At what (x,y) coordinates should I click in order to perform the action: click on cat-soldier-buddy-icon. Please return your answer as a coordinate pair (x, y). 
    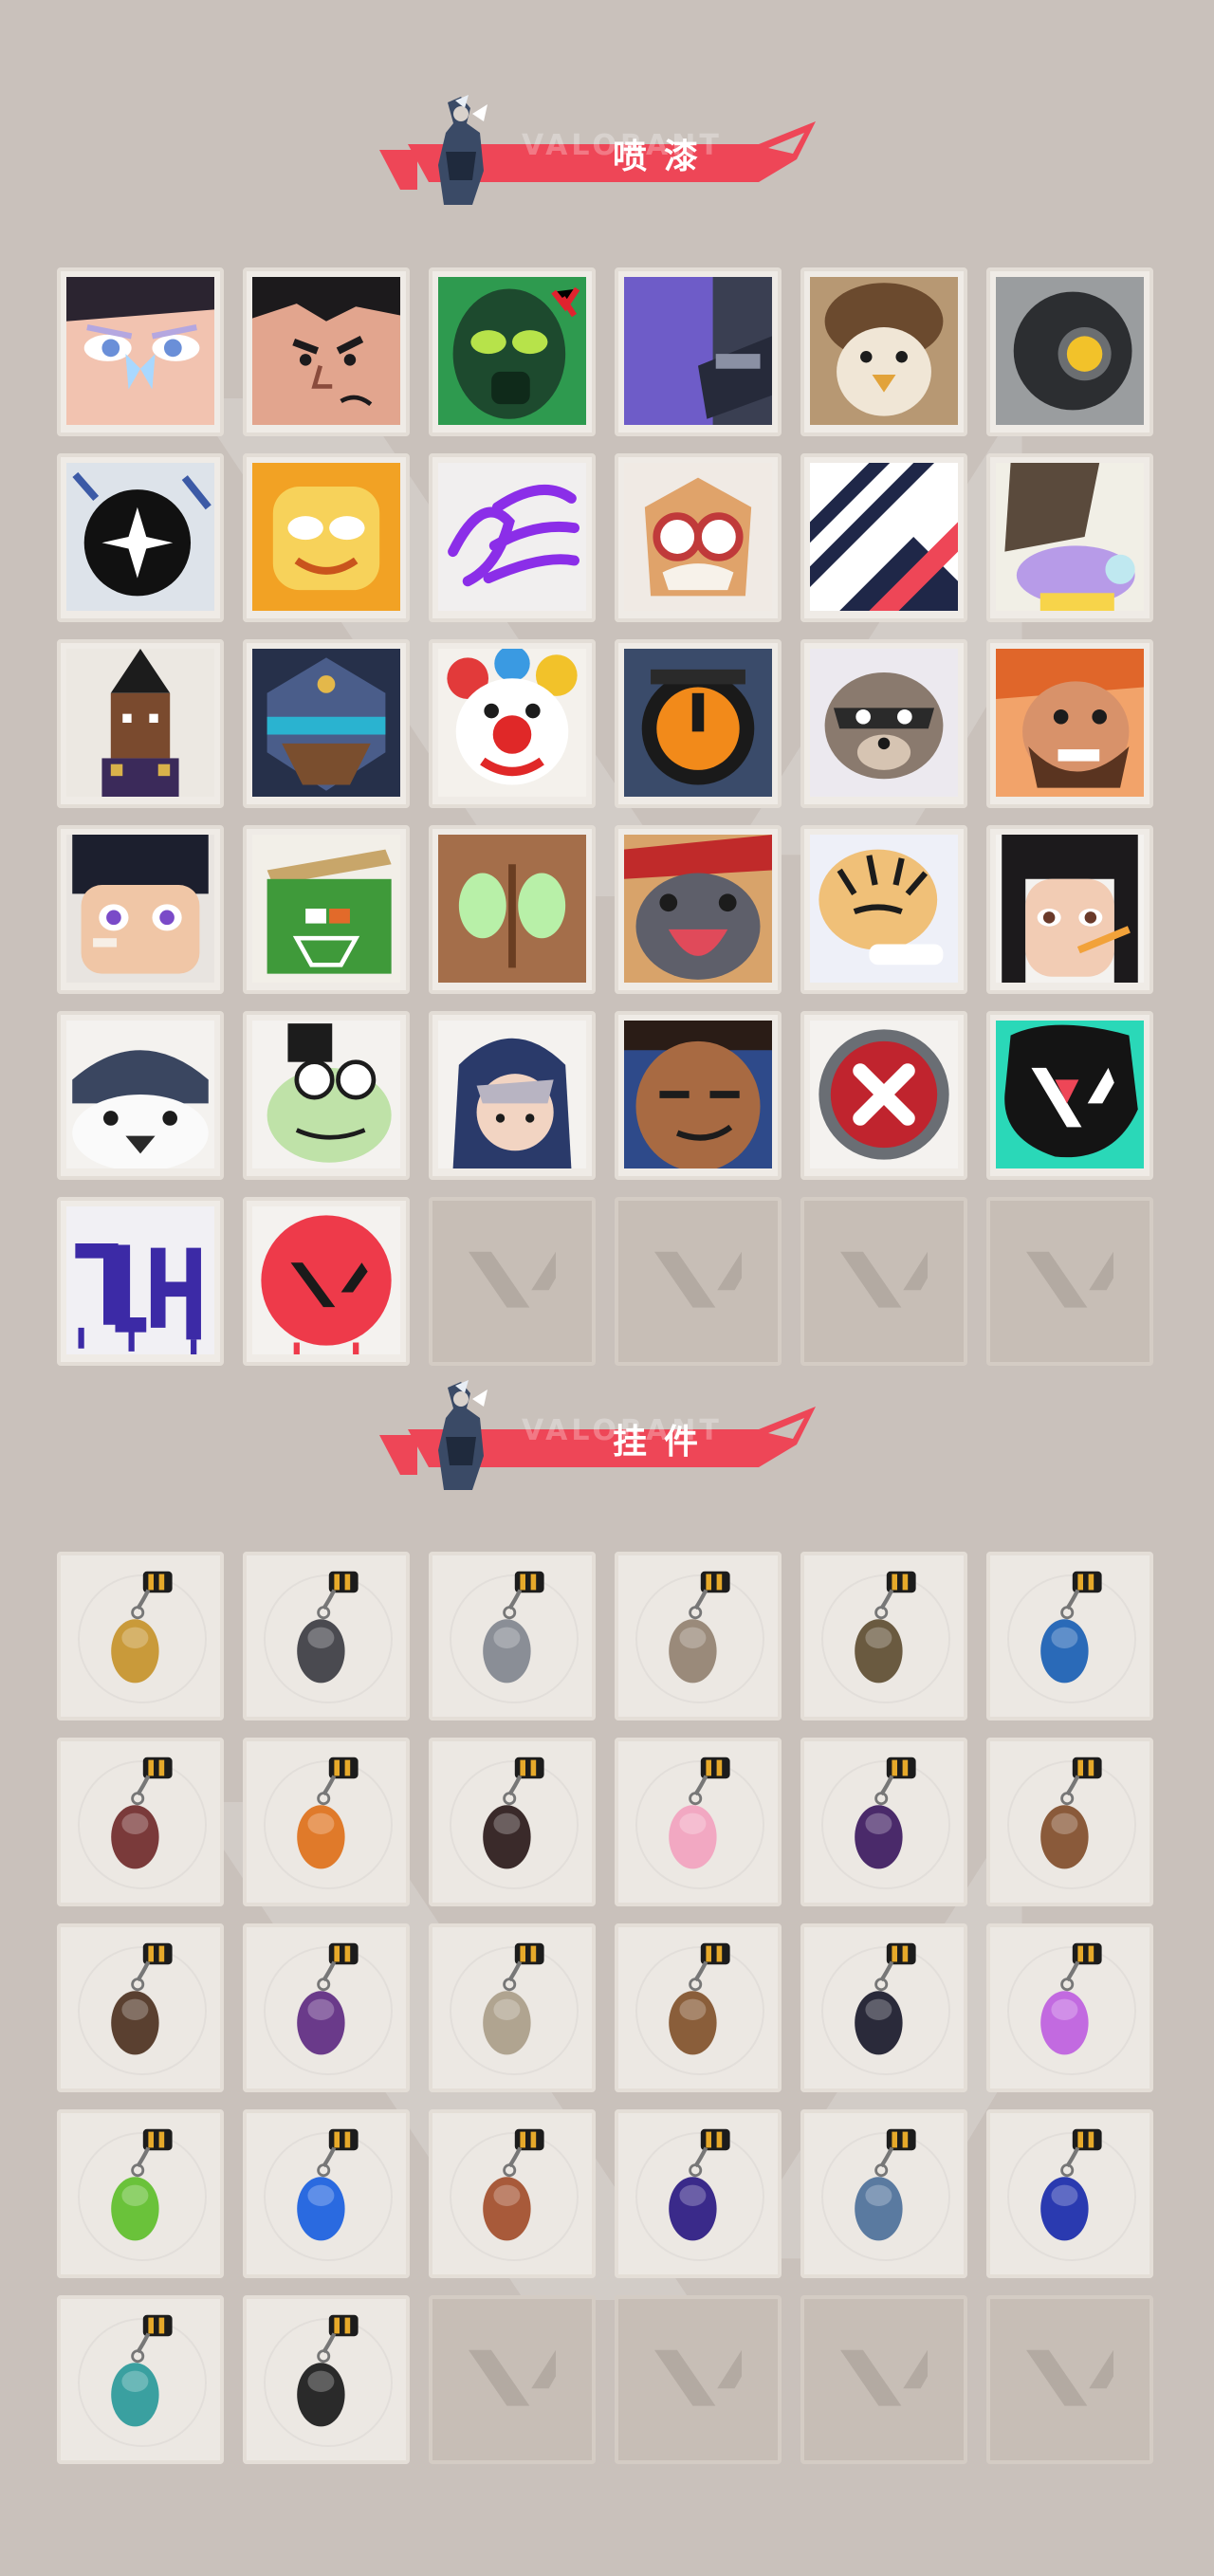
    Looking at the image, I should click on (699, 1627).